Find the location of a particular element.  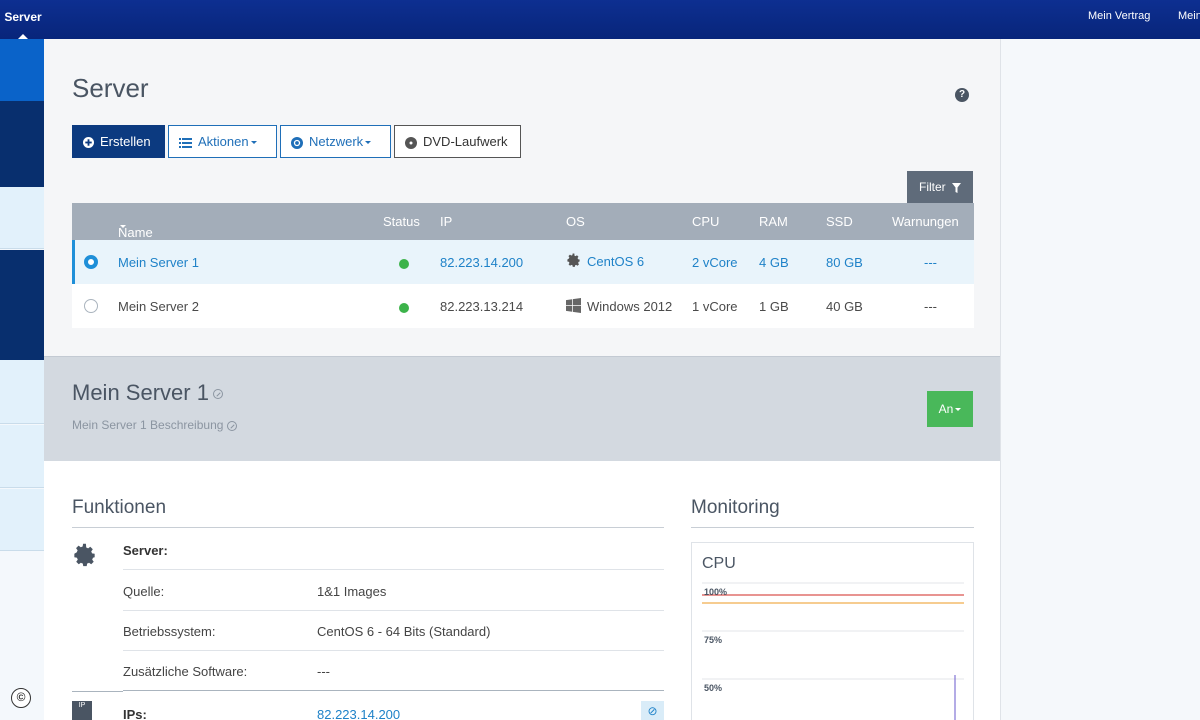

cpu-chart: 100% 75% 50% is located at coordinates (833, 651).